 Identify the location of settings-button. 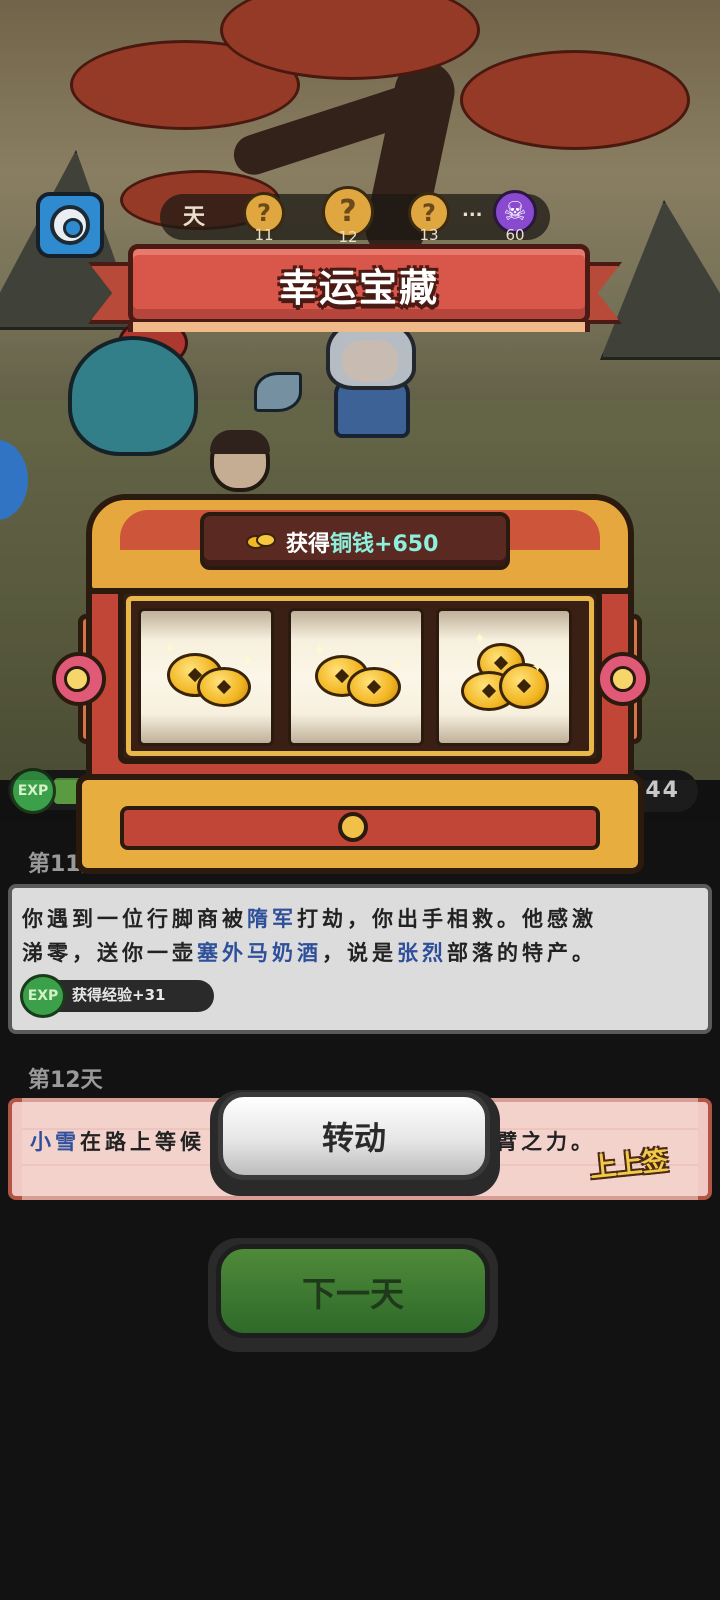
(70, 225).